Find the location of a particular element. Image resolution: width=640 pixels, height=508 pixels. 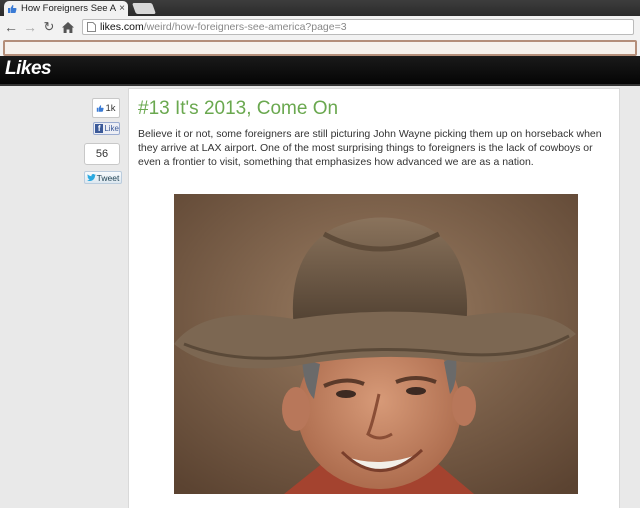

tweet-label: Tweet is located at coordinates (108, 177).